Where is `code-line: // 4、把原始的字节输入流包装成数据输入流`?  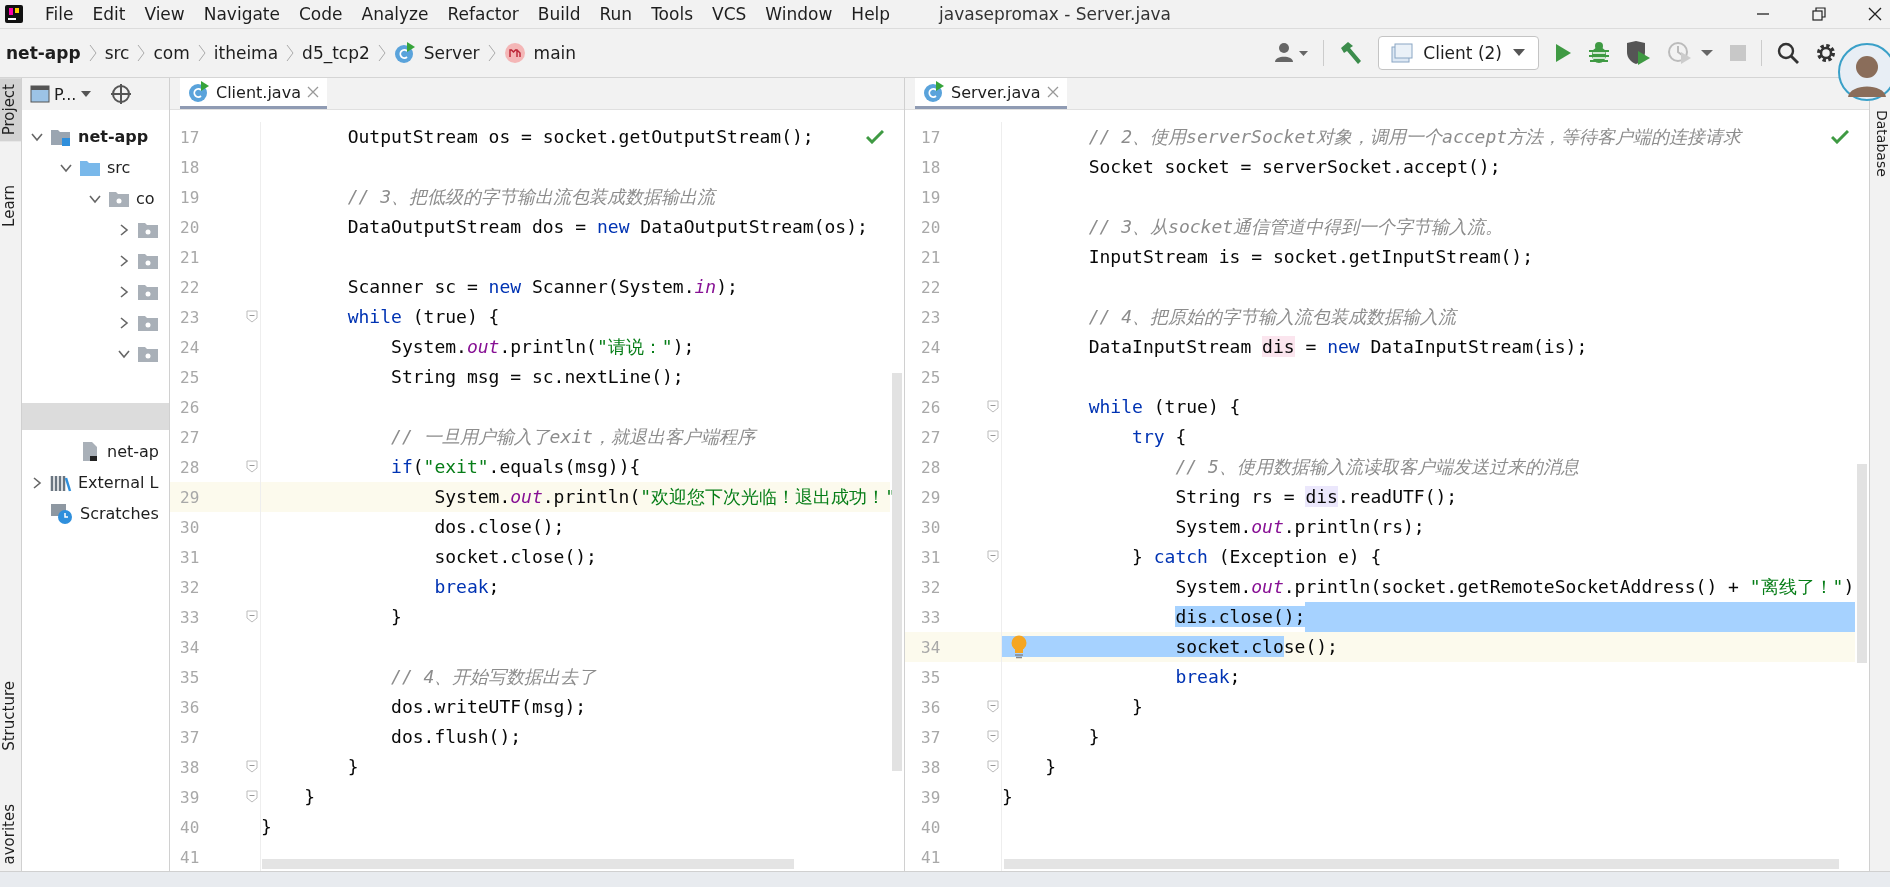 code-line: // 4、把原始的字节输入流包装成数据输入流 is located at coordinates (1272, 317).